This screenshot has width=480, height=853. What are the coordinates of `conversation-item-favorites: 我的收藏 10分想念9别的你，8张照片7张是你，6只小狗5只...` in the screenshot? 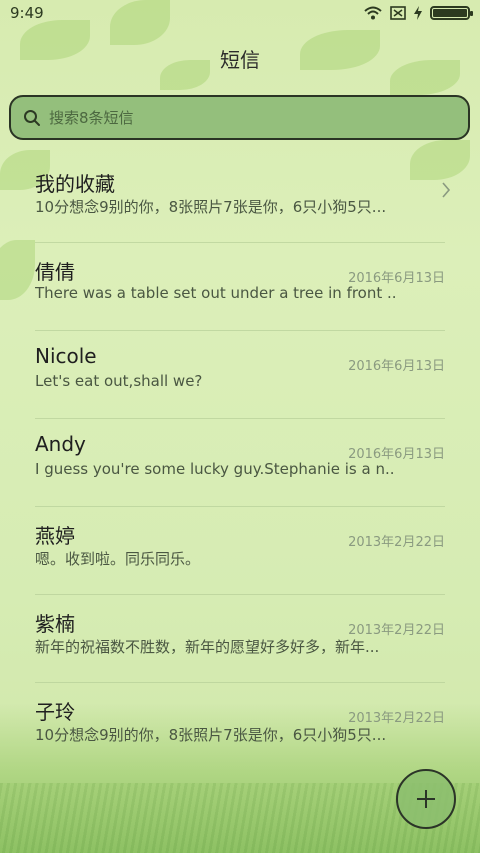 It's located at (243, 199).